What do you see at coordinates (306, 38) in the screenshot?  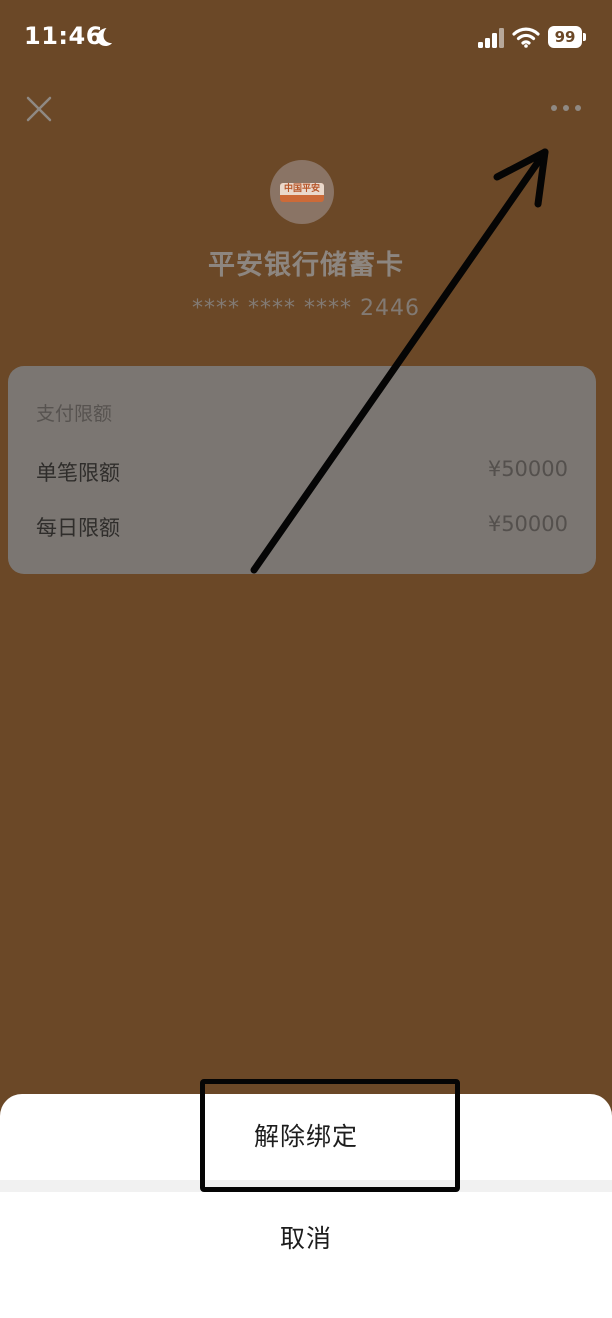 I see `status-bar: 11:46 99` at bounding box center [306, 38].